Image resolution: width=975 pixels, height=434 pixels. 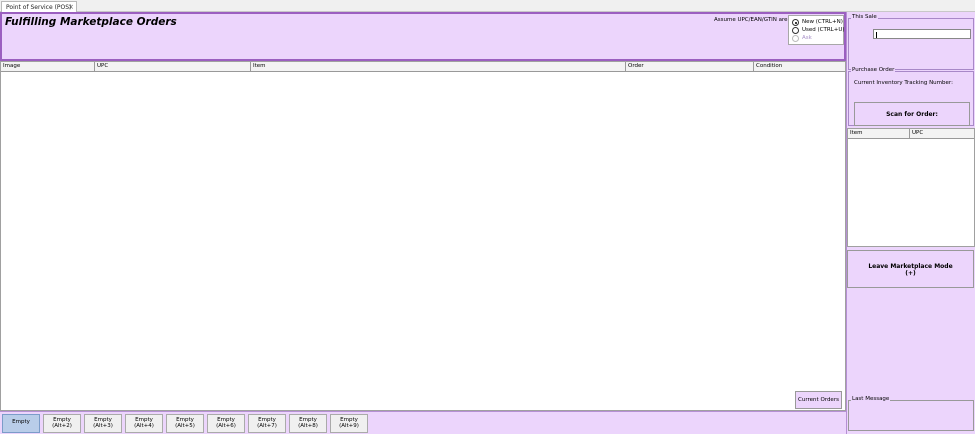 I want to click on scan-for-order-button: Scan for Order:, so click(x=912, y=114).